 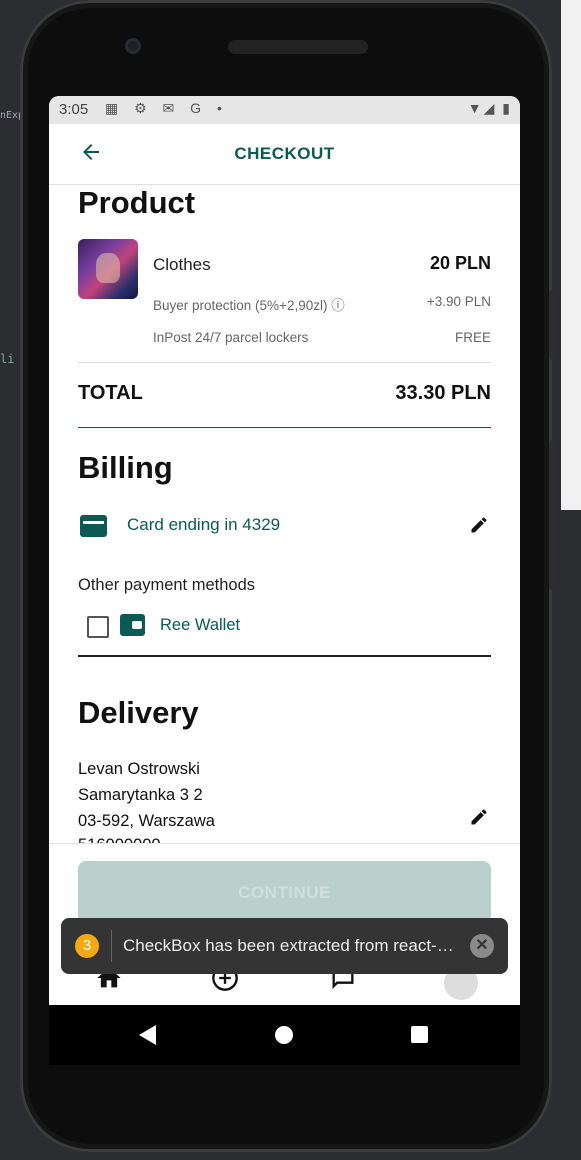 What do you see at coordinates (119, 839) in the screenshot?
I see `delivery-phone: 516000000` at bounding box center [119, 839].